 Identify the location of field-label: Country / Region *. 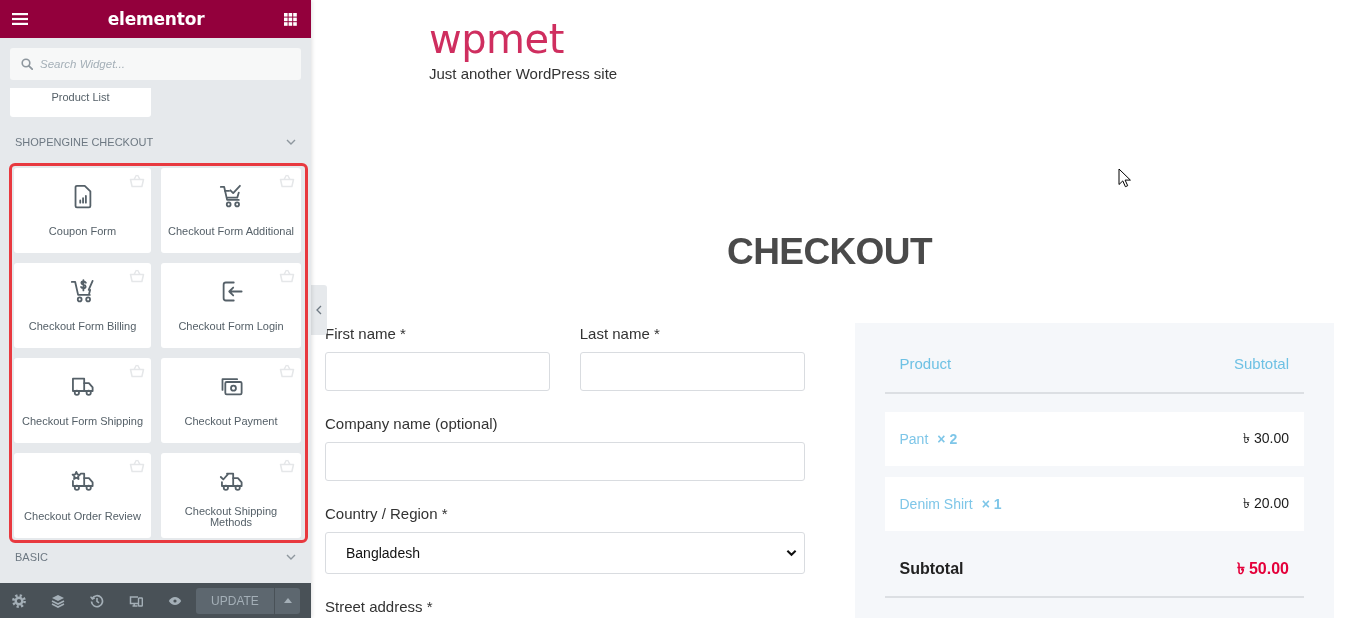
(386, 514).